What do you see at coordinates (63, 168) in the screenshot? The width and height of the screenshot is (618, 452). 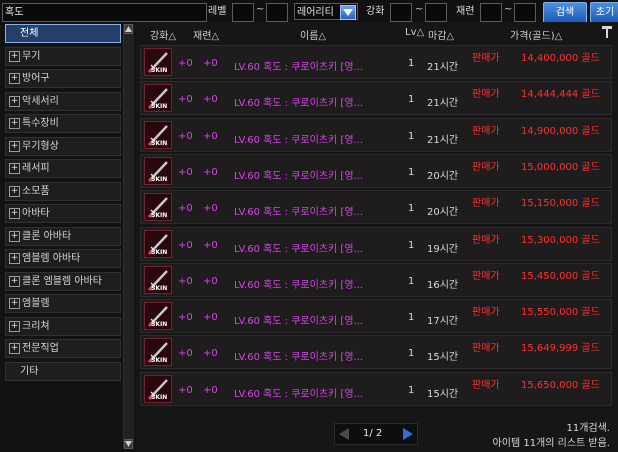 I see `category-item: + 레서피` at bounding box center [63, 168].